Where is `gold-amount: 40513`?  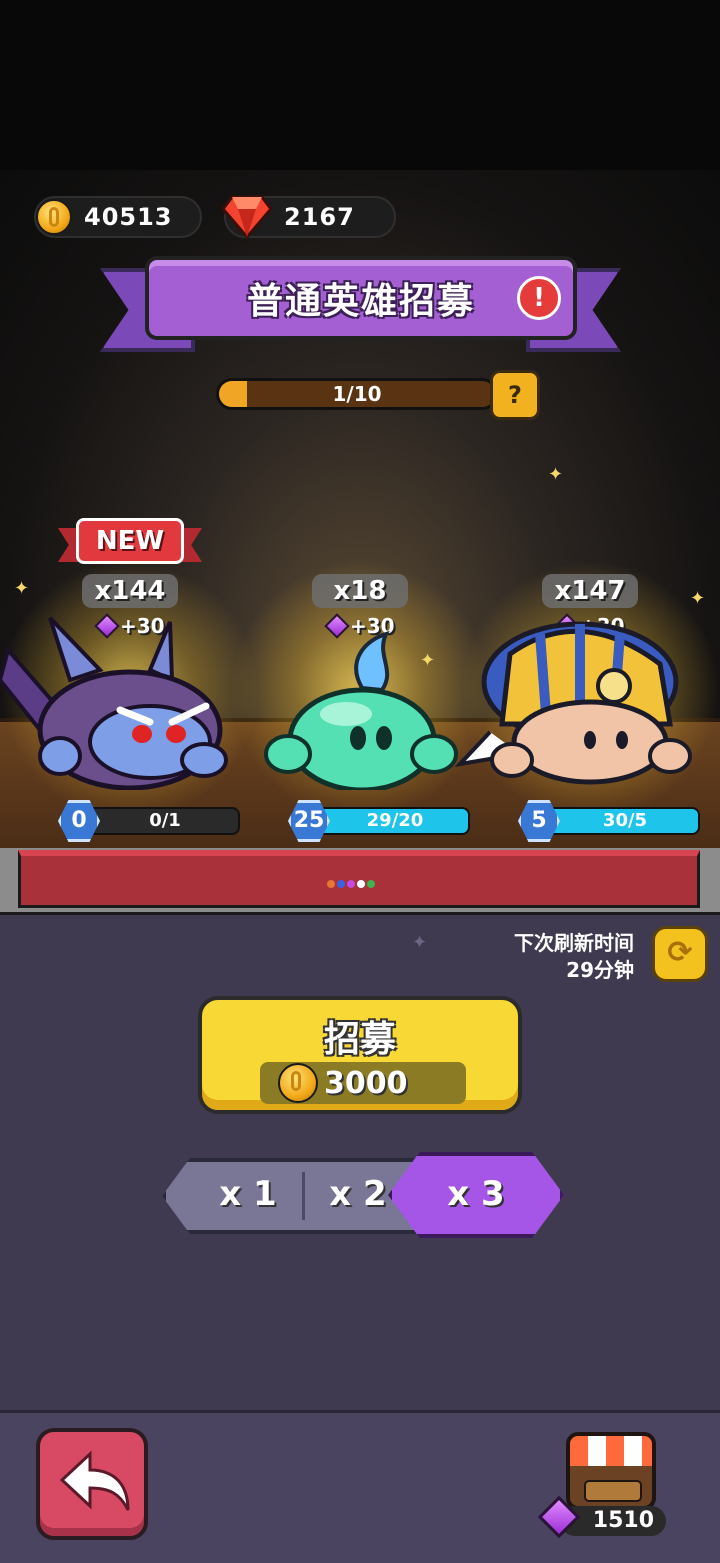
gold-amount: 40513 is located at coordinates (128, 217).